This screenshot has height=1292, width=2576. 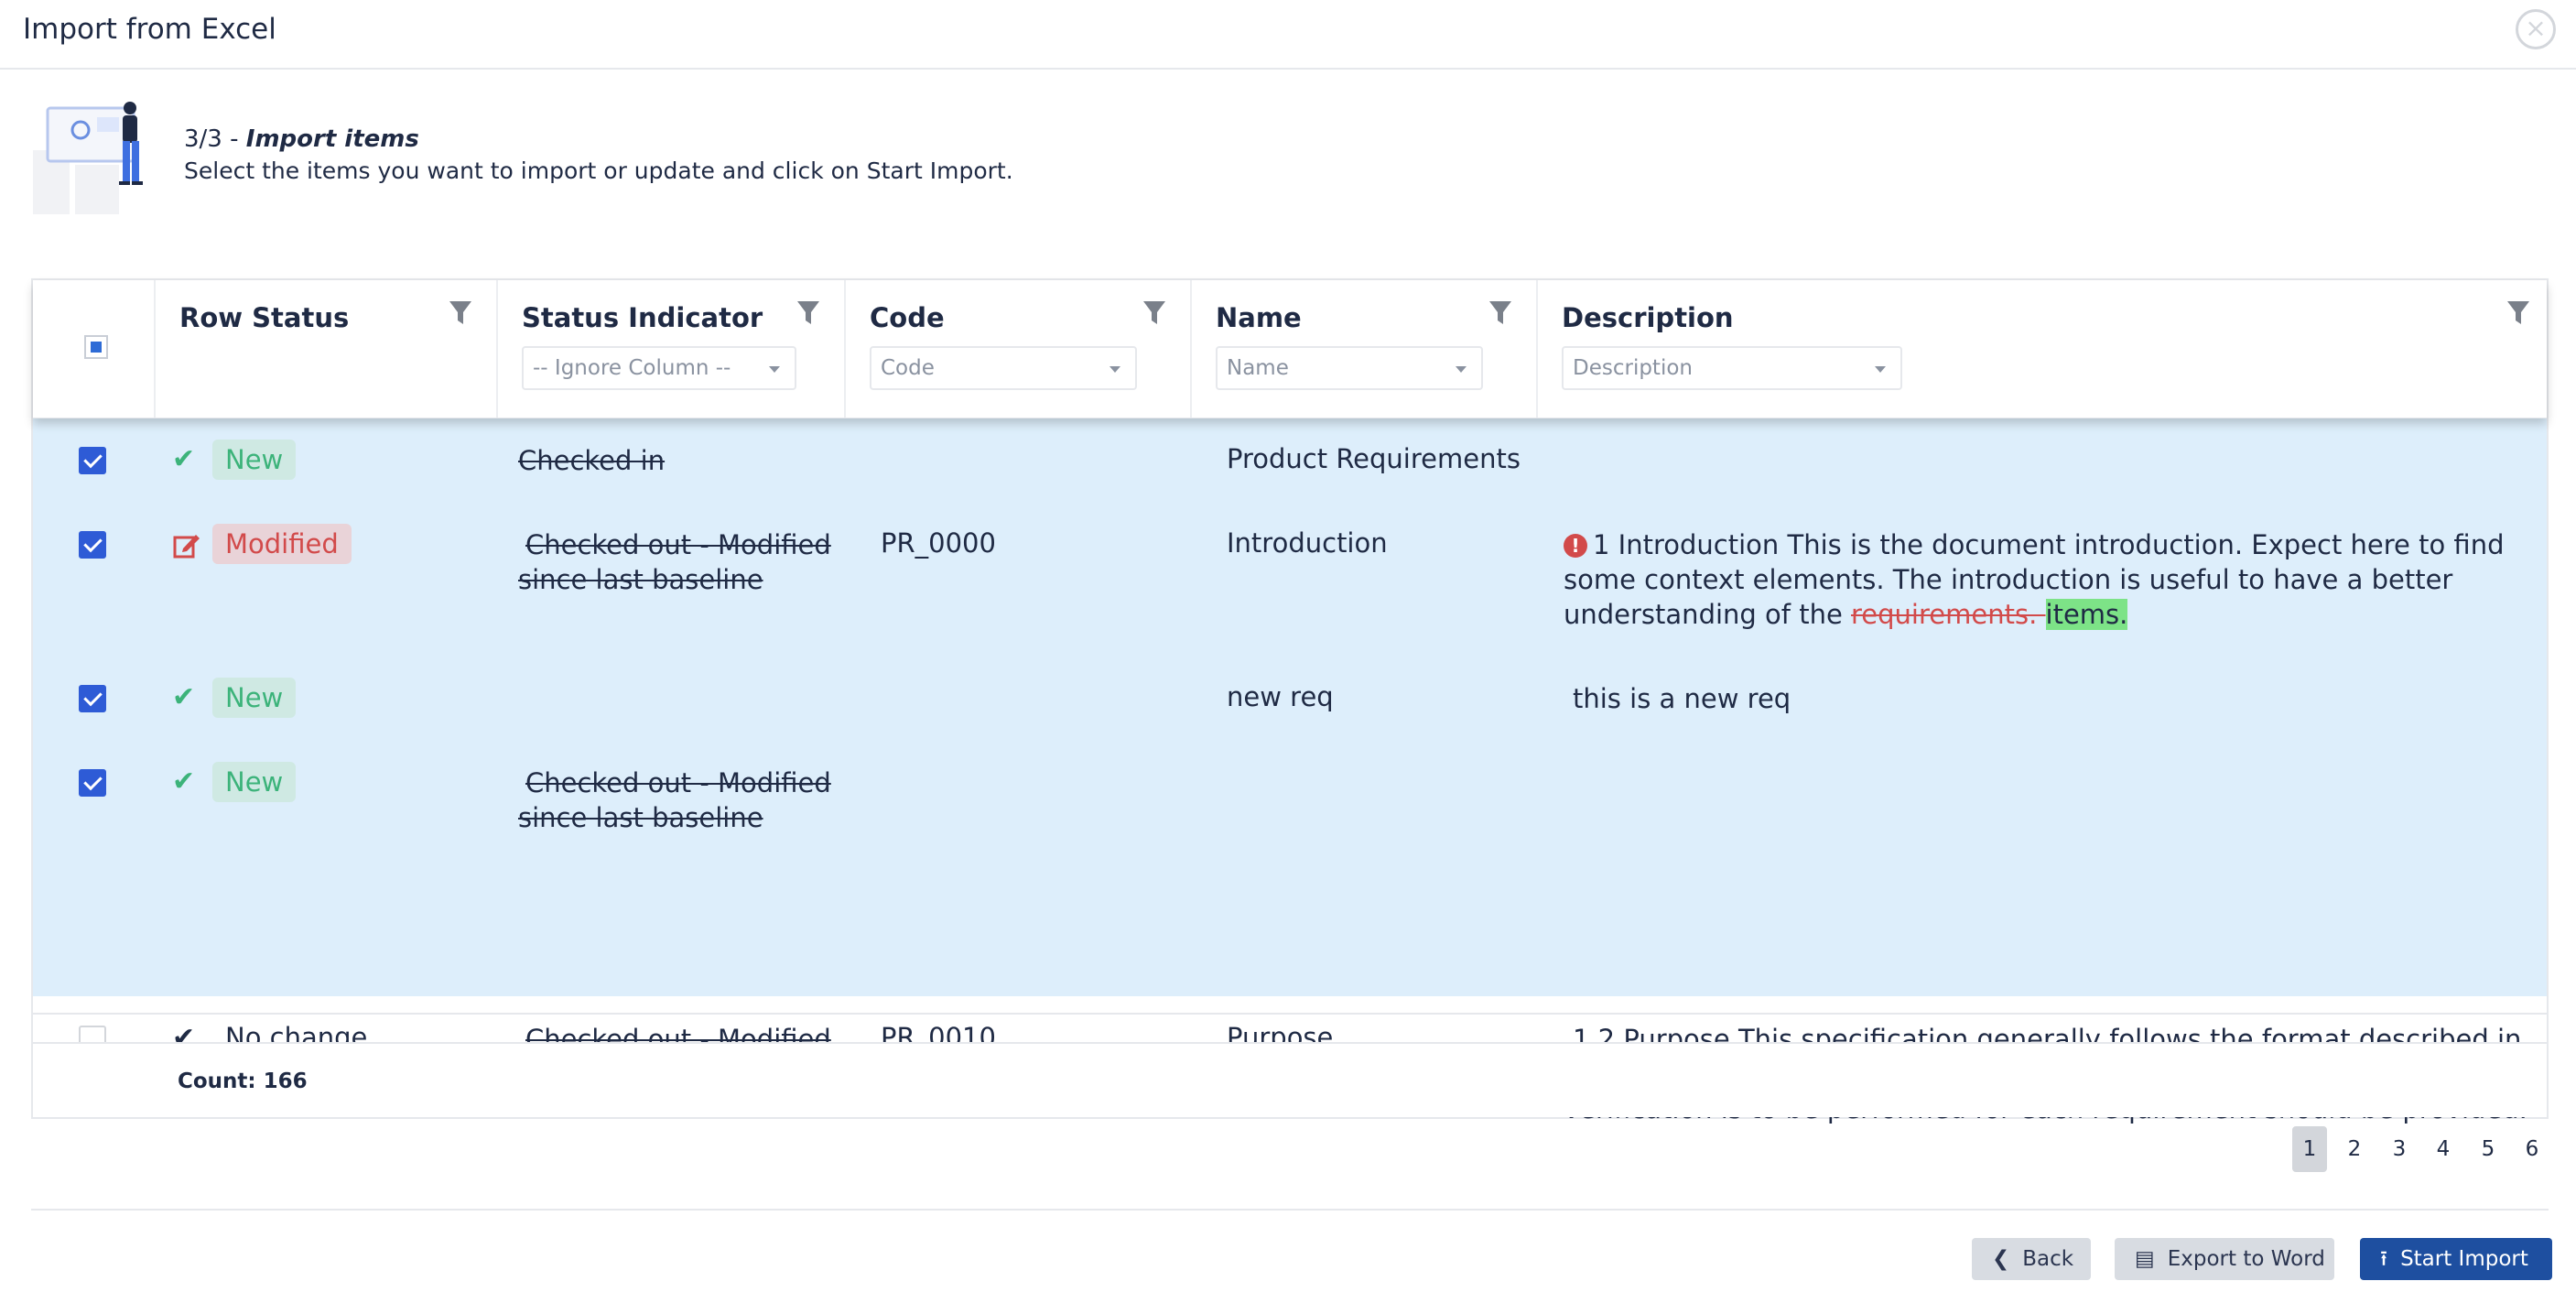 I want to click on import-illustration, so click(x=98, y=155).